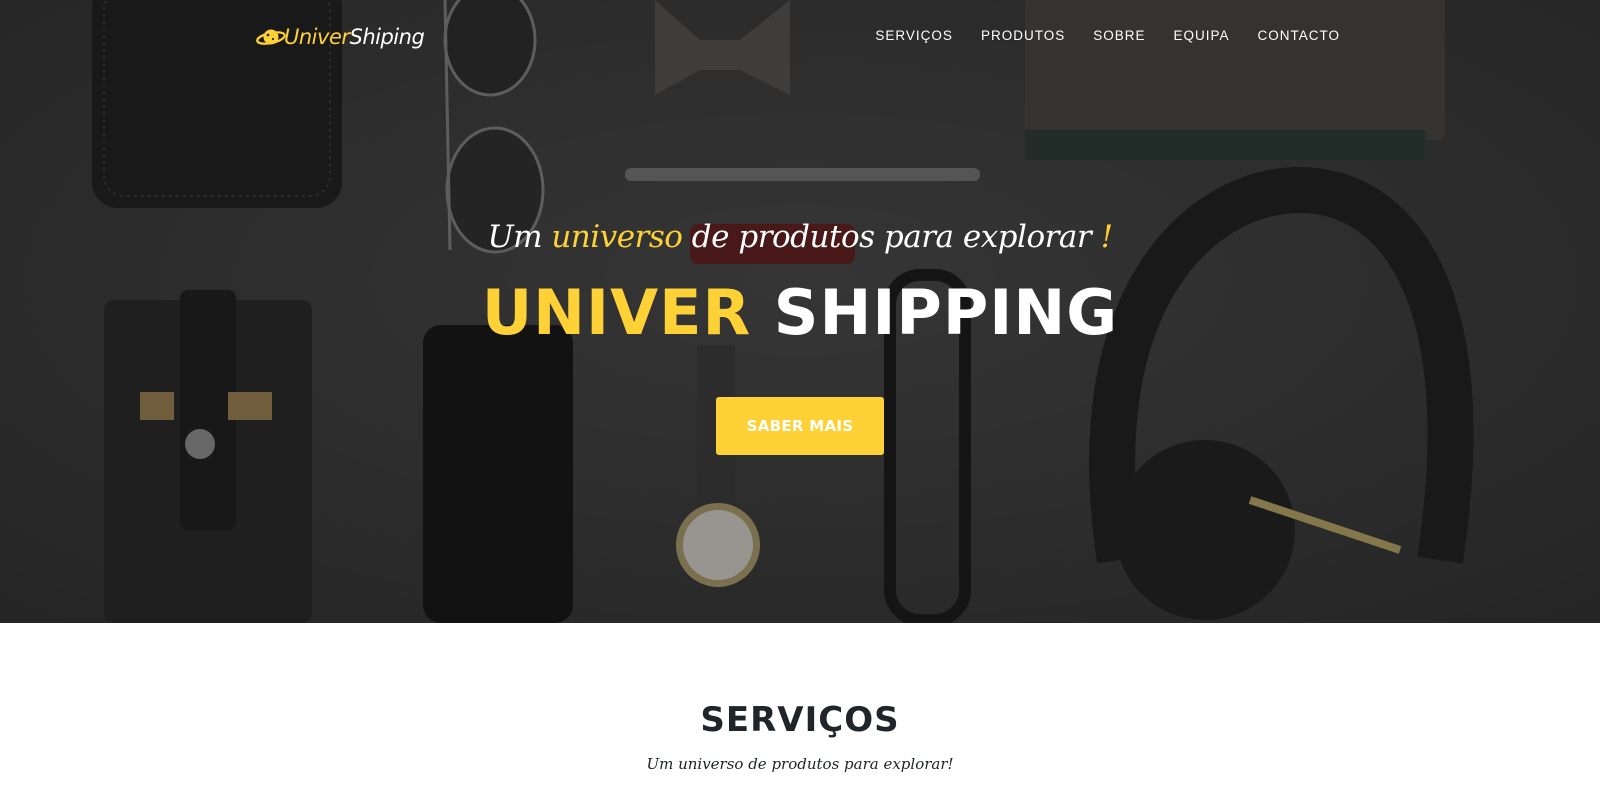 This screenshot has height=810, width=1600. I want to click on hero-lead-text: Um universo de produtos para explorar !, so click(800, 237).